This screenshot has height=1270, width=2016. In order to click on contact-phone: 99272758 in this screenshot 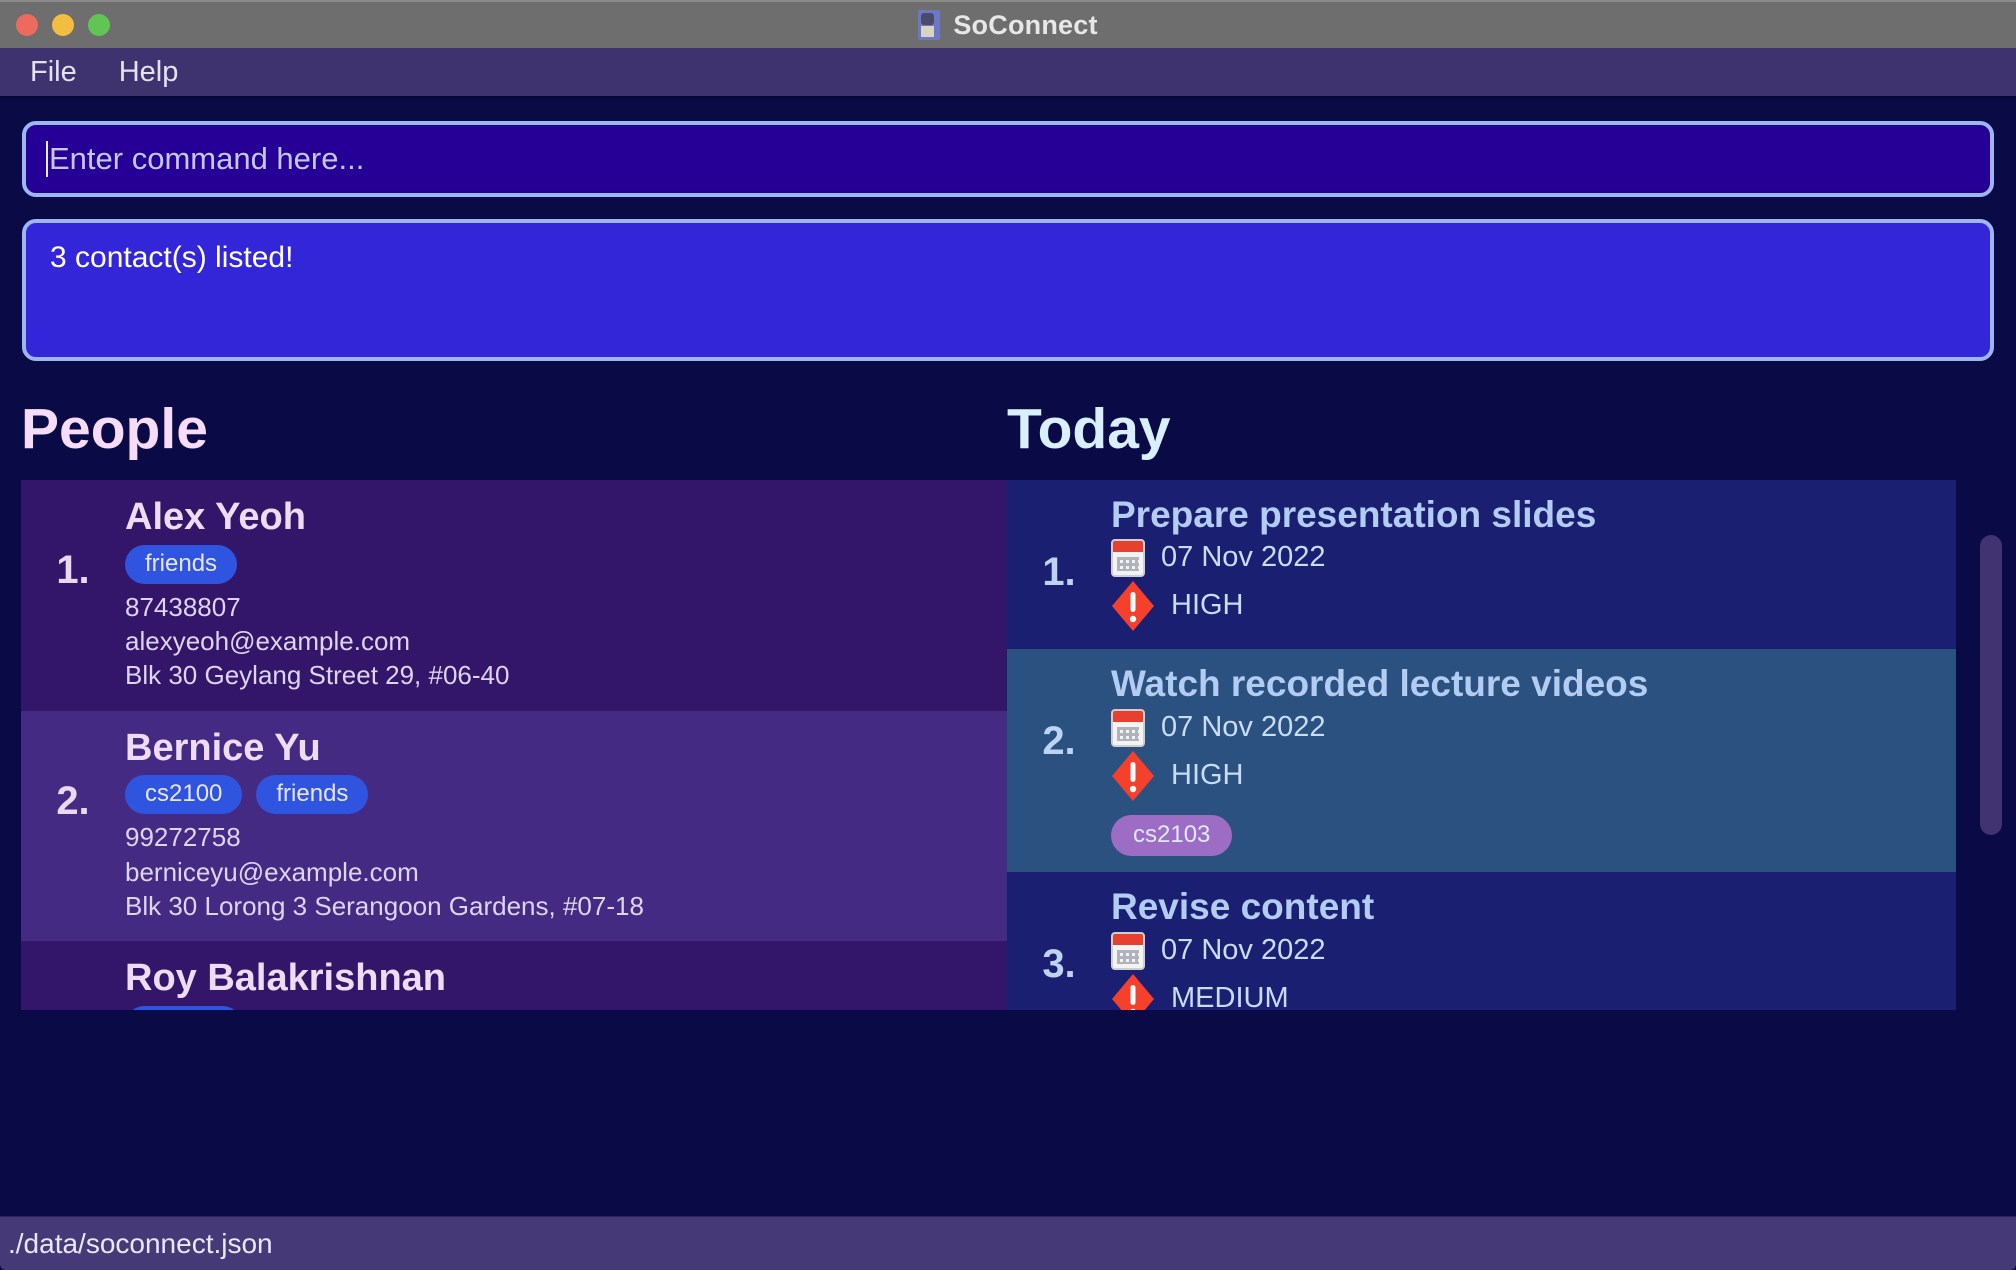, I will do `click(183, 837)`.